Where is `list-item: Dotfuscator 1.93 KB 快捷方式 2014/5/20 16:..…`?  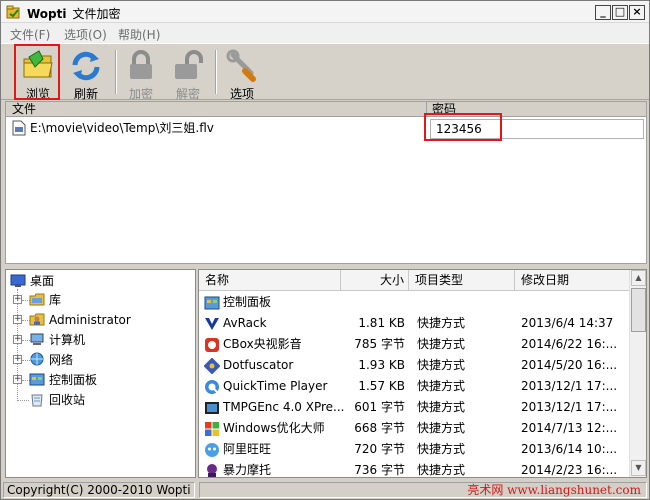 list-item: Dotfuscator 1.93 KB 快捷方式 2014/5/20 16:..… is located at coordinates (414, 365).